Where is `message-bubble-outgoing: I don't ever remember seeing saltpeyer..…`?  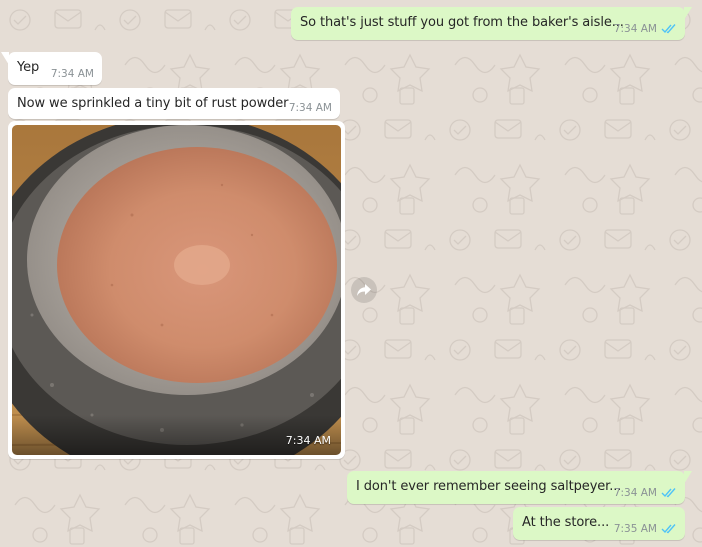
message-bubble-outgoing: I don't ever remember seeing saltpeyer..… is located at coordinates (519, 487).